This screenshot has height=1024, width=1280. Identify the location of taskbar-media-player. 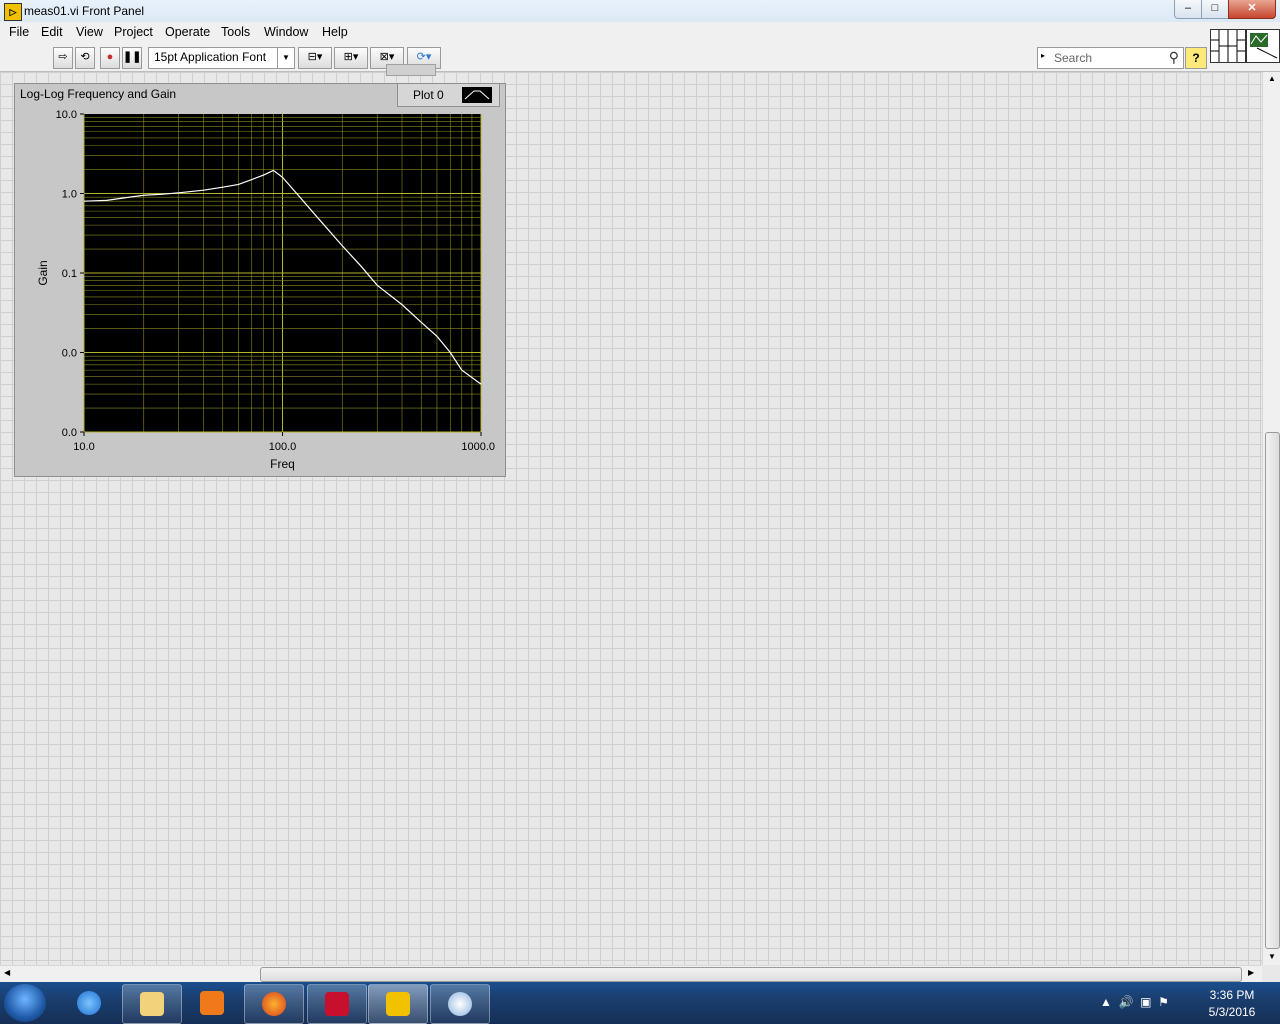
(212, 1003).